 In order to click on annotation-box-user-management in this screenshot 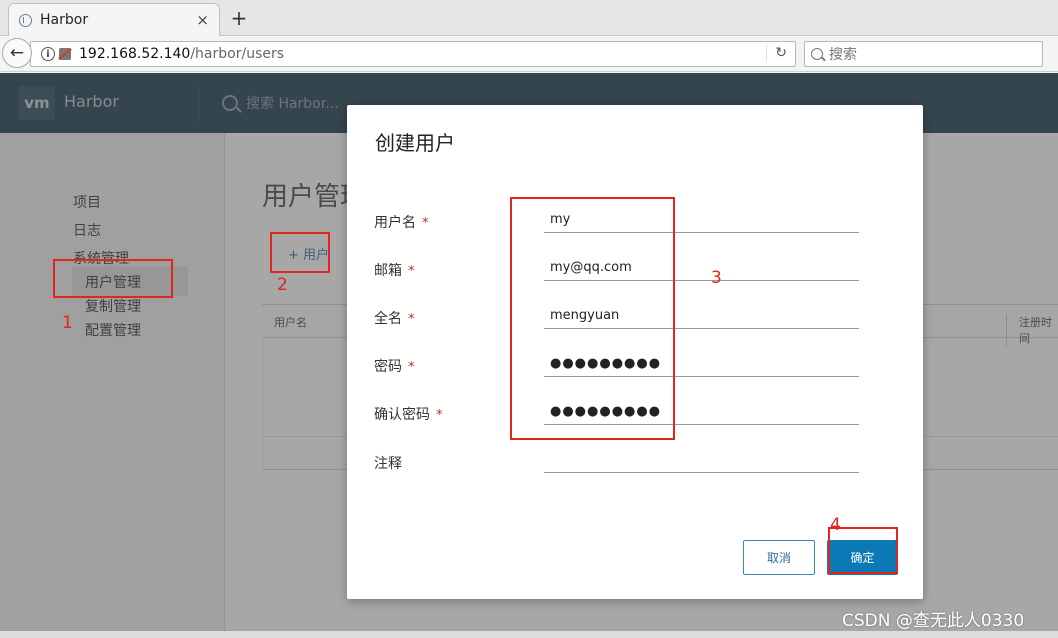, I will do `click(113, 278)`.